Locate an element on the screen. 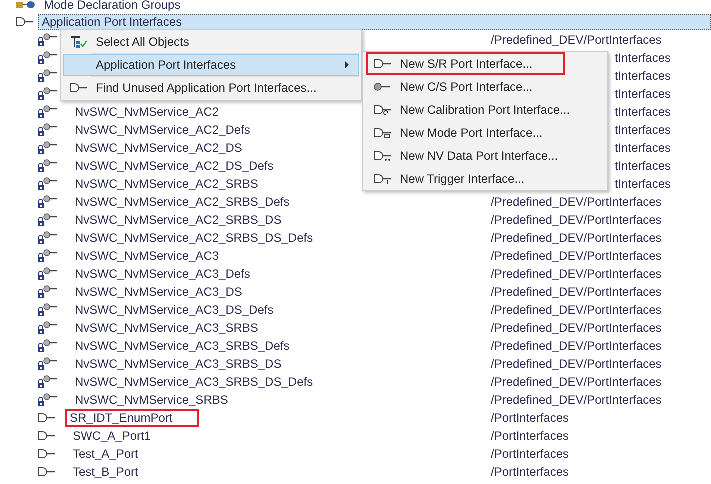 The height and width of the screenshot is (484, 711). tree-item: NvSWC_NvMService_AC3_DS is located at coordinates (158, 292).